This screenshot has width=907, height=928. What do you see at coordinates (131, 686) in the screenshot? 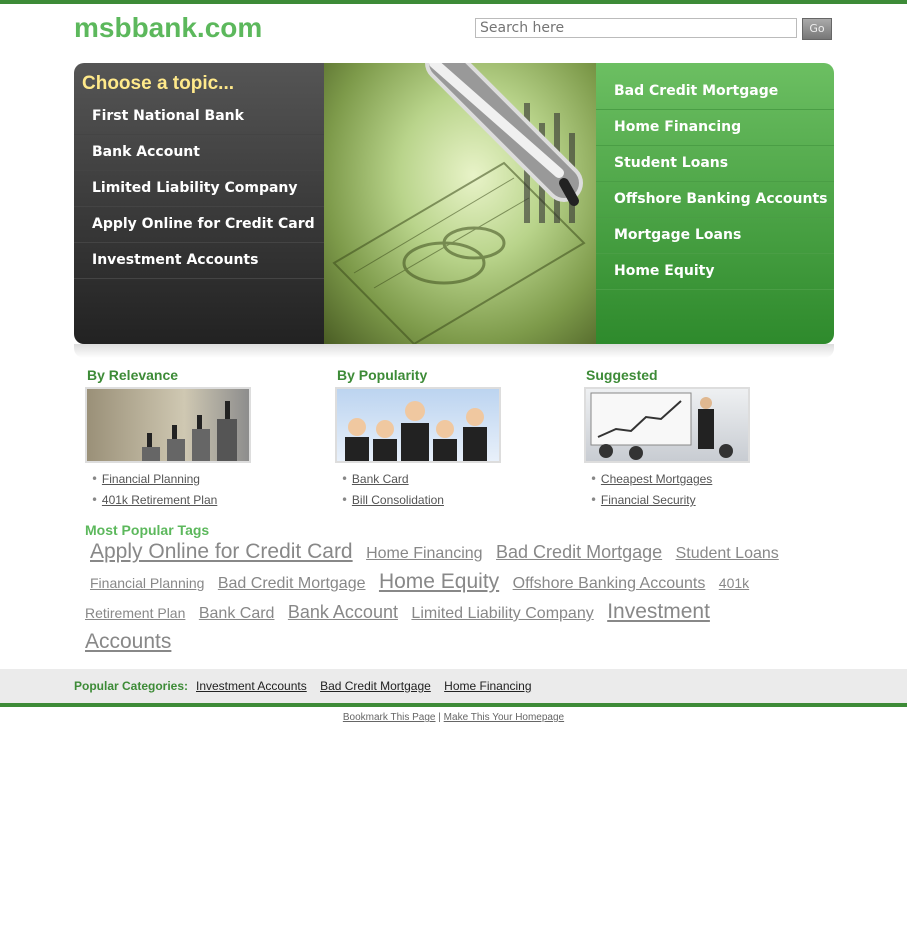
I see `popular-categories-label: Popular Categories:` at bounding box center [131, 686].